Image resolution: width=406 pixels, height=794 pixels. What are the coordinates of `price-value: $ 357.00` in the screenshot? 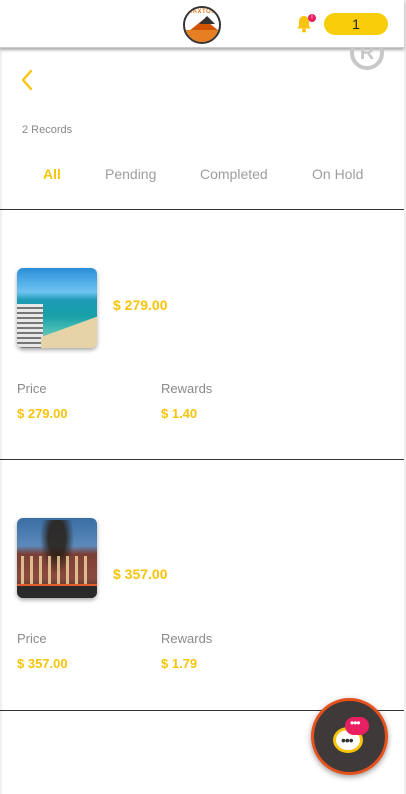 It's located at (42, 663).